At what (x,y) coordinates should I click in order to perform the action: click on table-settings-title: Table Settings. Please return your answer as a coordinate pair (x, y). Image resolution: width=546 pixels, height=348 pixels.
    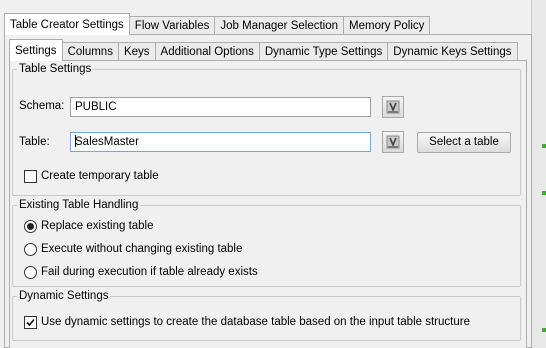
    Looking at the image, I should click on (55, 69).